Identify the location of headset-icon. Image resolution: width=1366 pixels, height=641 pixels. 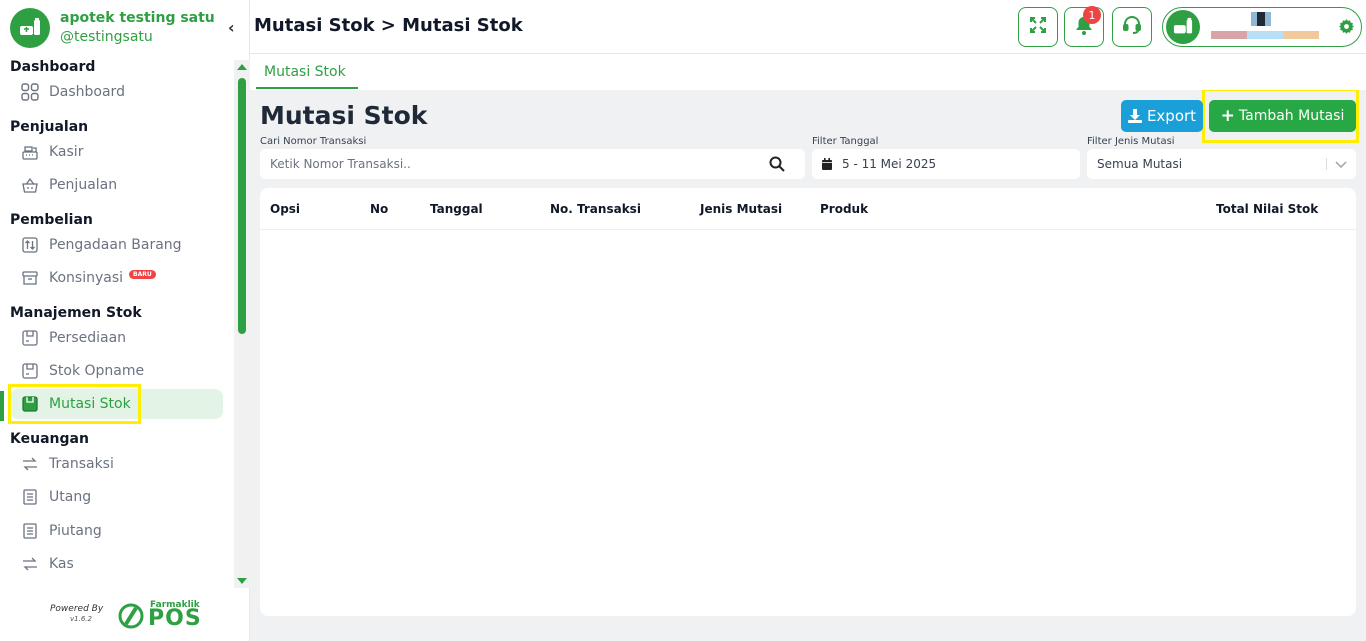
(1132, 27).